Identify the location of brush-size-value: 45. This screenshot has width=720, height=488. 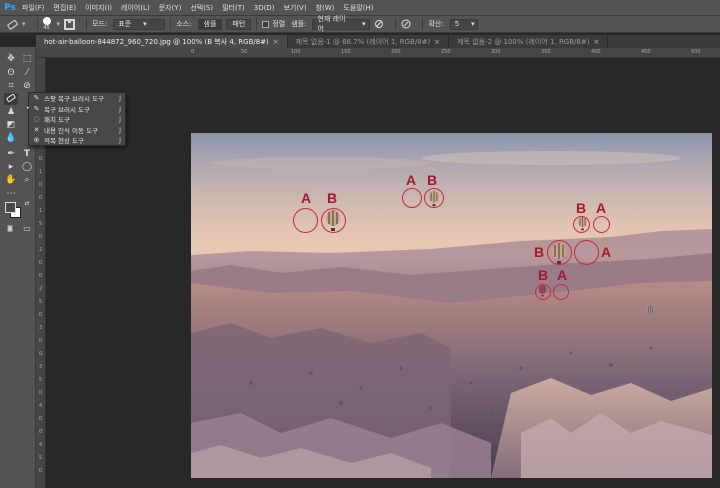
(46, 28).